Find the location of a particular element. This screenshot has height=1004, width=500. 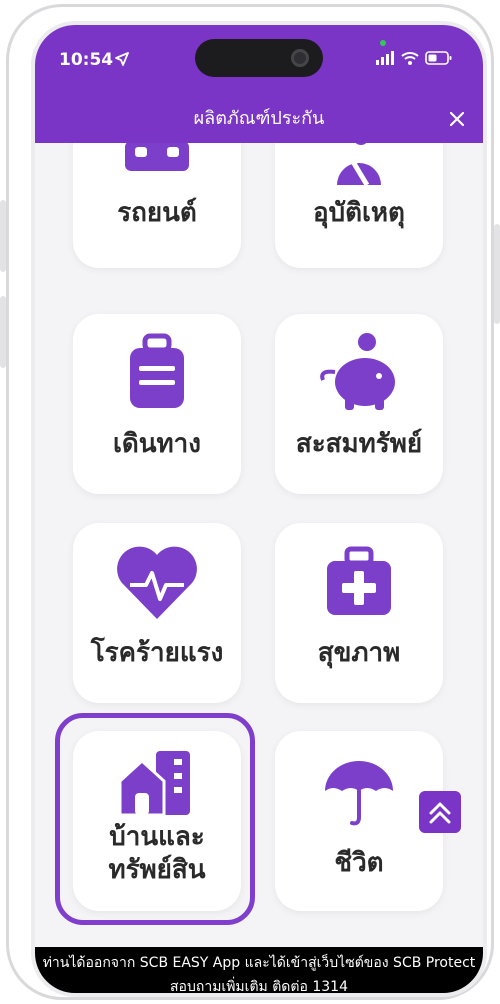

heart-pulse-icon is located at coordinates (157, 582).